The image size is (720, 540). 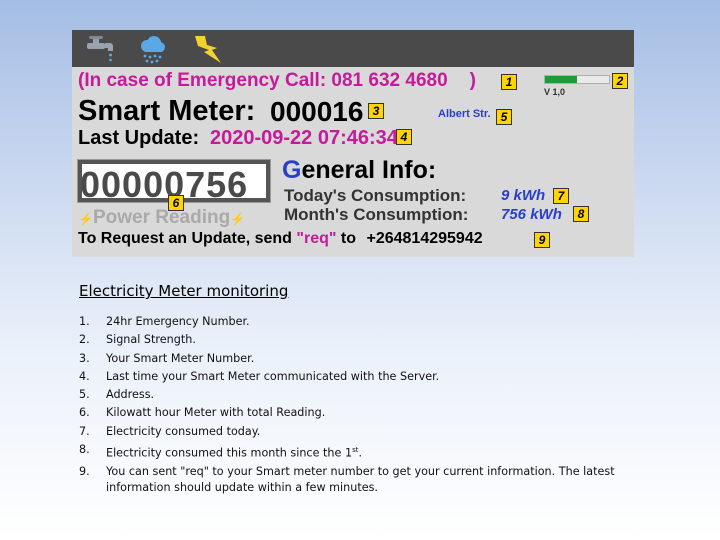 I want to click on list-number: 4., so click(x=84, y=376).